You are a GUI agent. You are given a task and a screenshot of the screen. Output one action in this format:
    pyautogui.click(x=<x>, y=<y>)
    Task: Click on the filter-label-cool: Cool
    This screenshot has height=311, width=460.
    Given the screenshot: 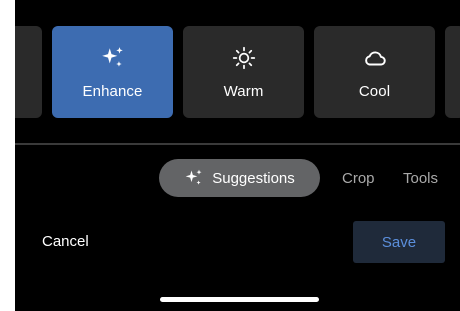 What is the action you would take?
    pyautogui.click(x=374, y=91)
    